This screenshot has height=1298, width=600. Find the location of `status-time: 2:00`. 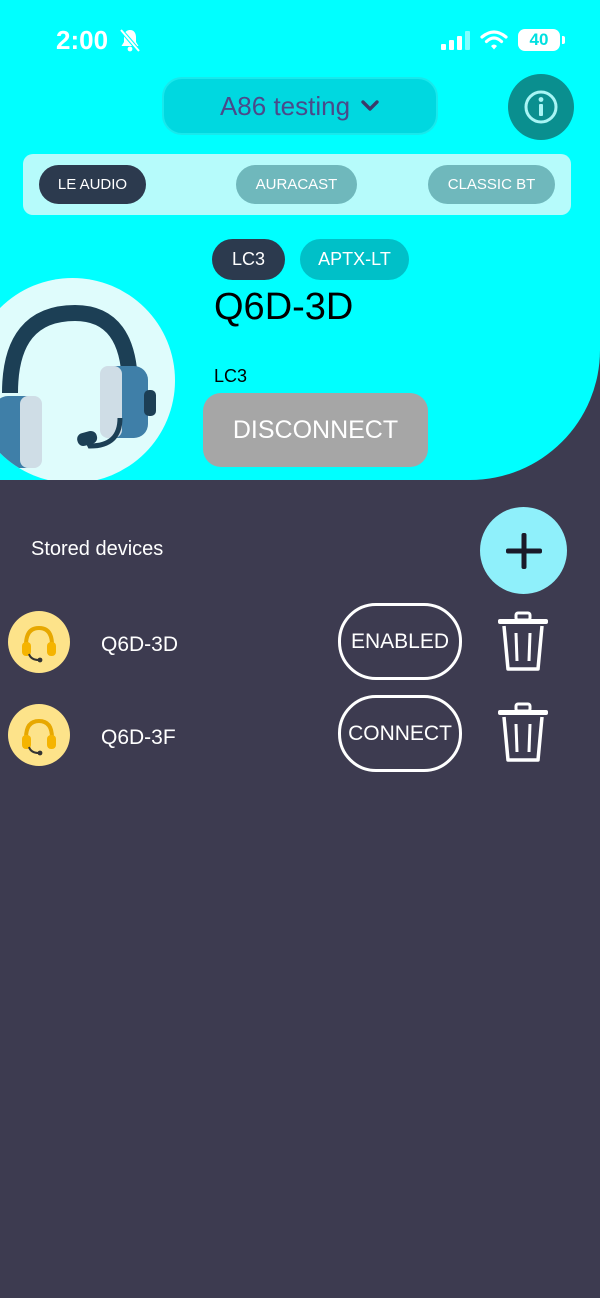

status-time: 2:00 is located at coordinates (82, 40).